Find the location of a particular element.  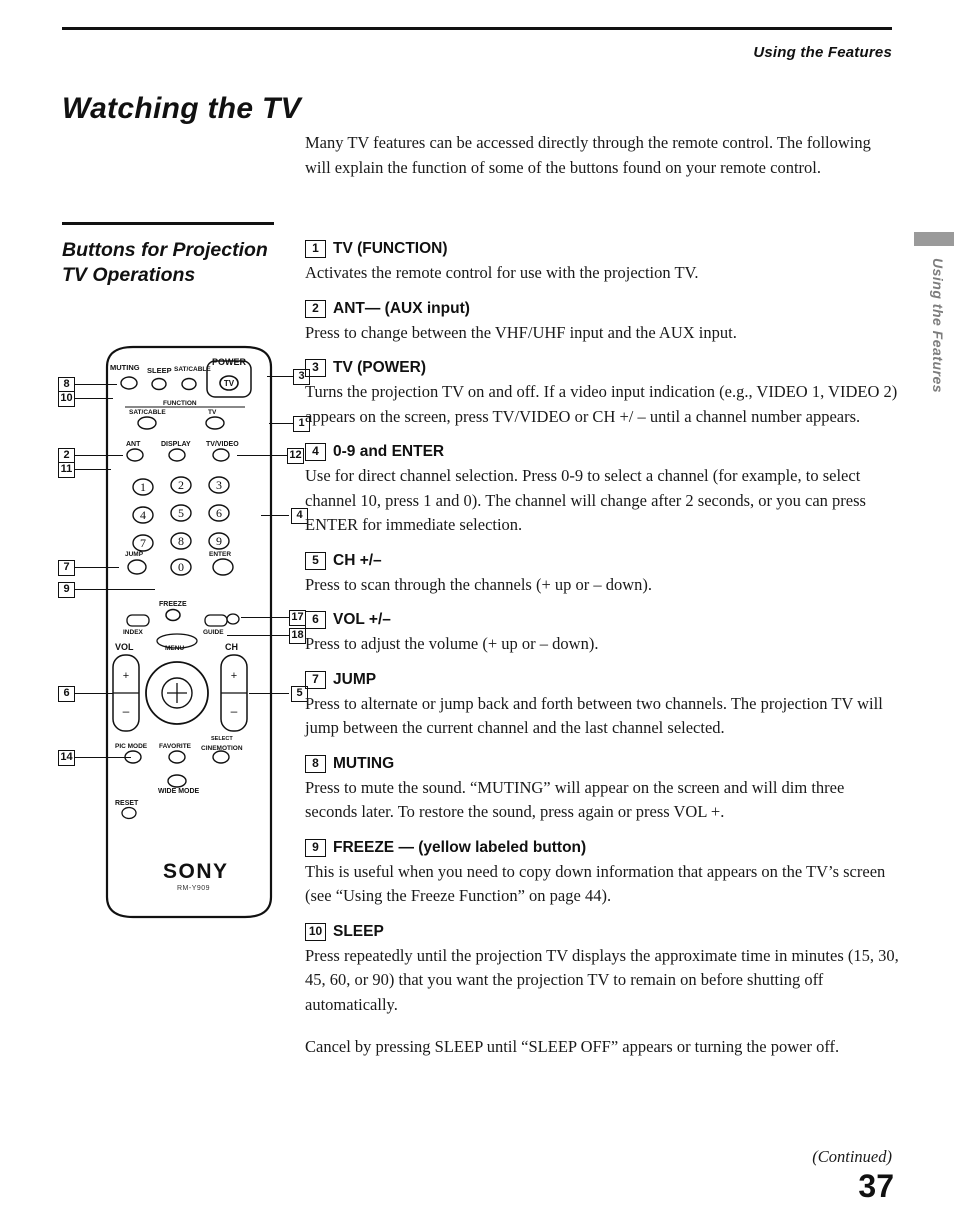

callout-10: 10 is located at coordinates (66, 399).